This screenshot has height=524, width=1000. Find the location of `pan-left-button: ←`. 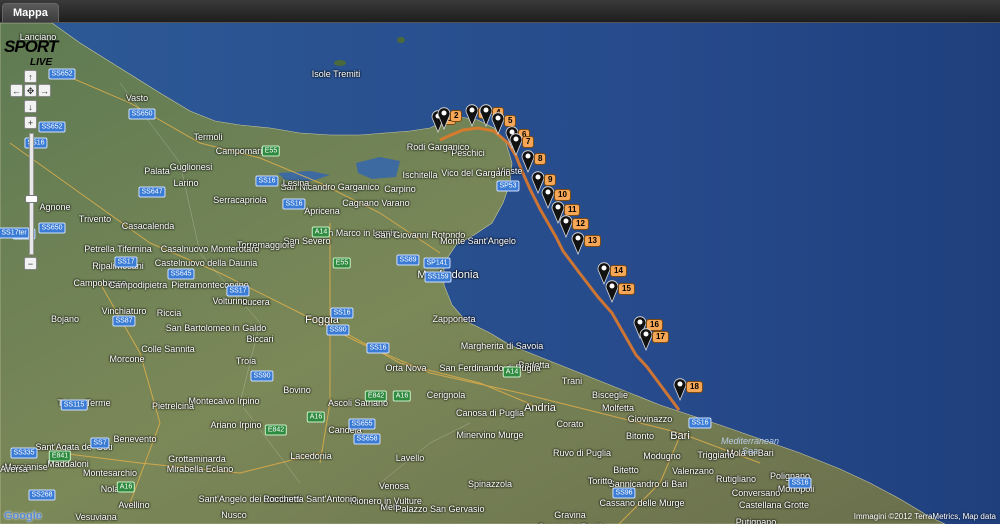

pan-left-button: ← is located at coordinates (16, 90).